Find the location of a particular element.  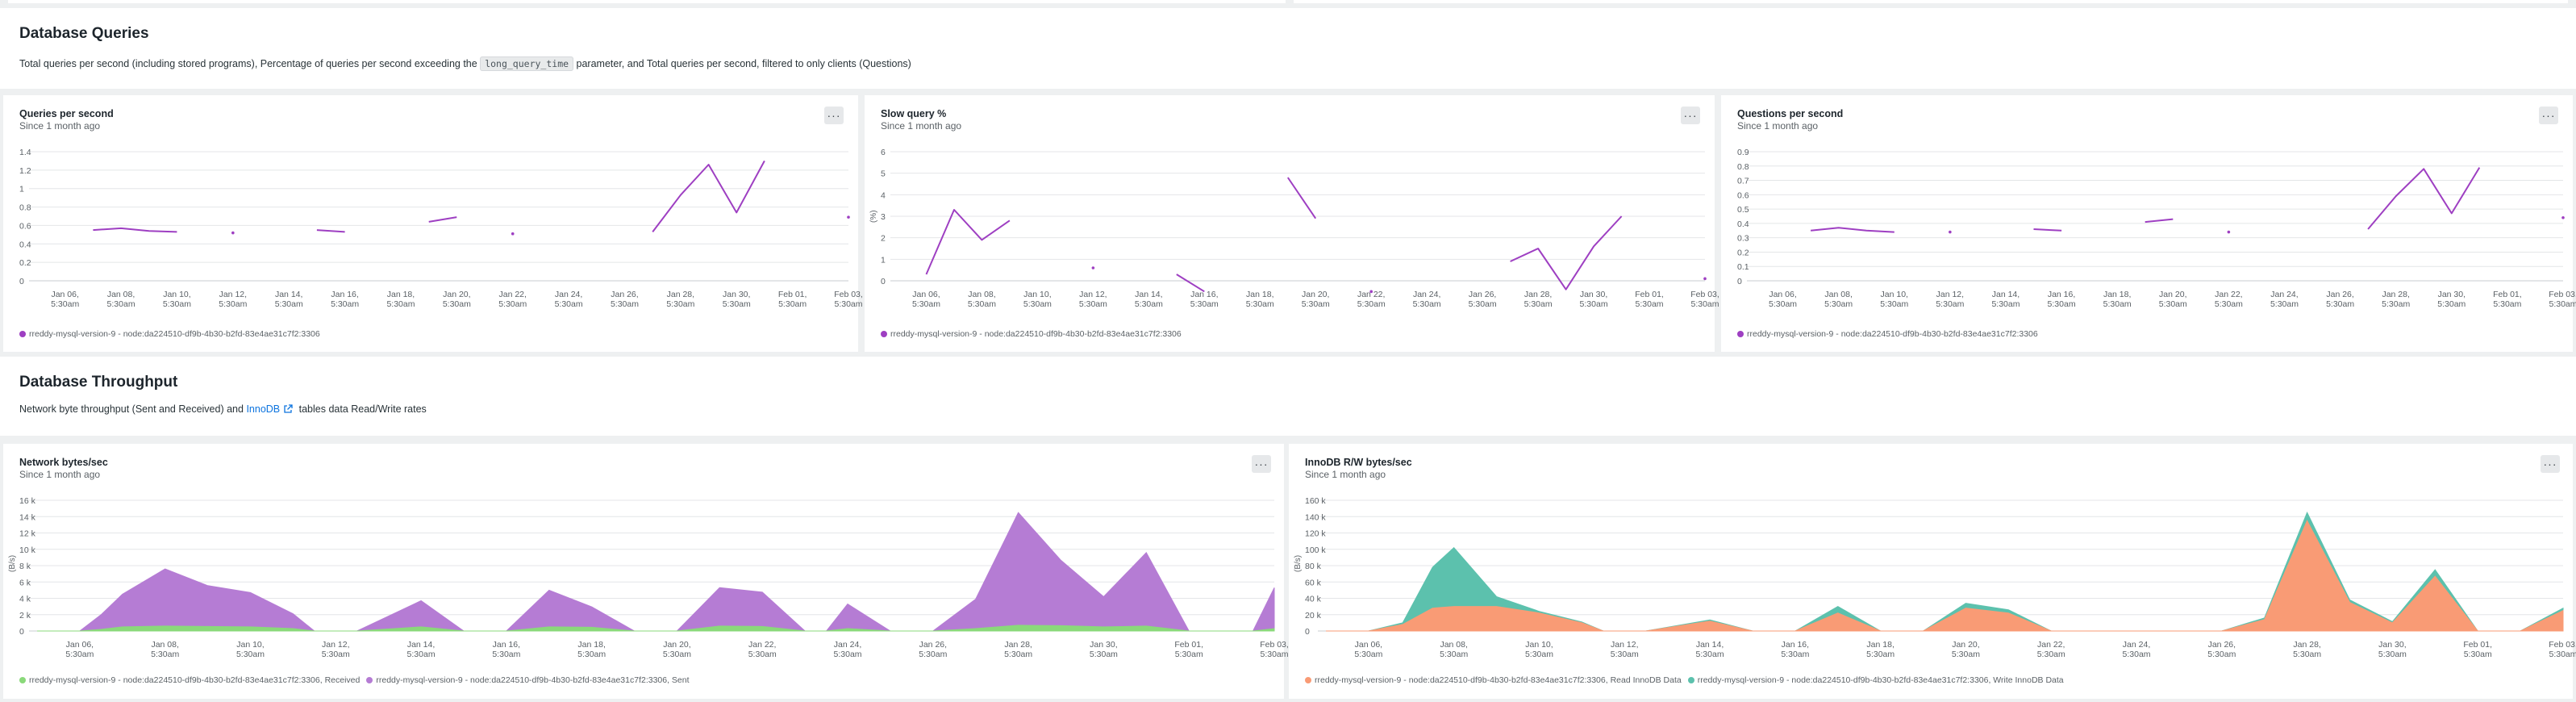

section-title: Database Queries is located at coordinates (84, 33).